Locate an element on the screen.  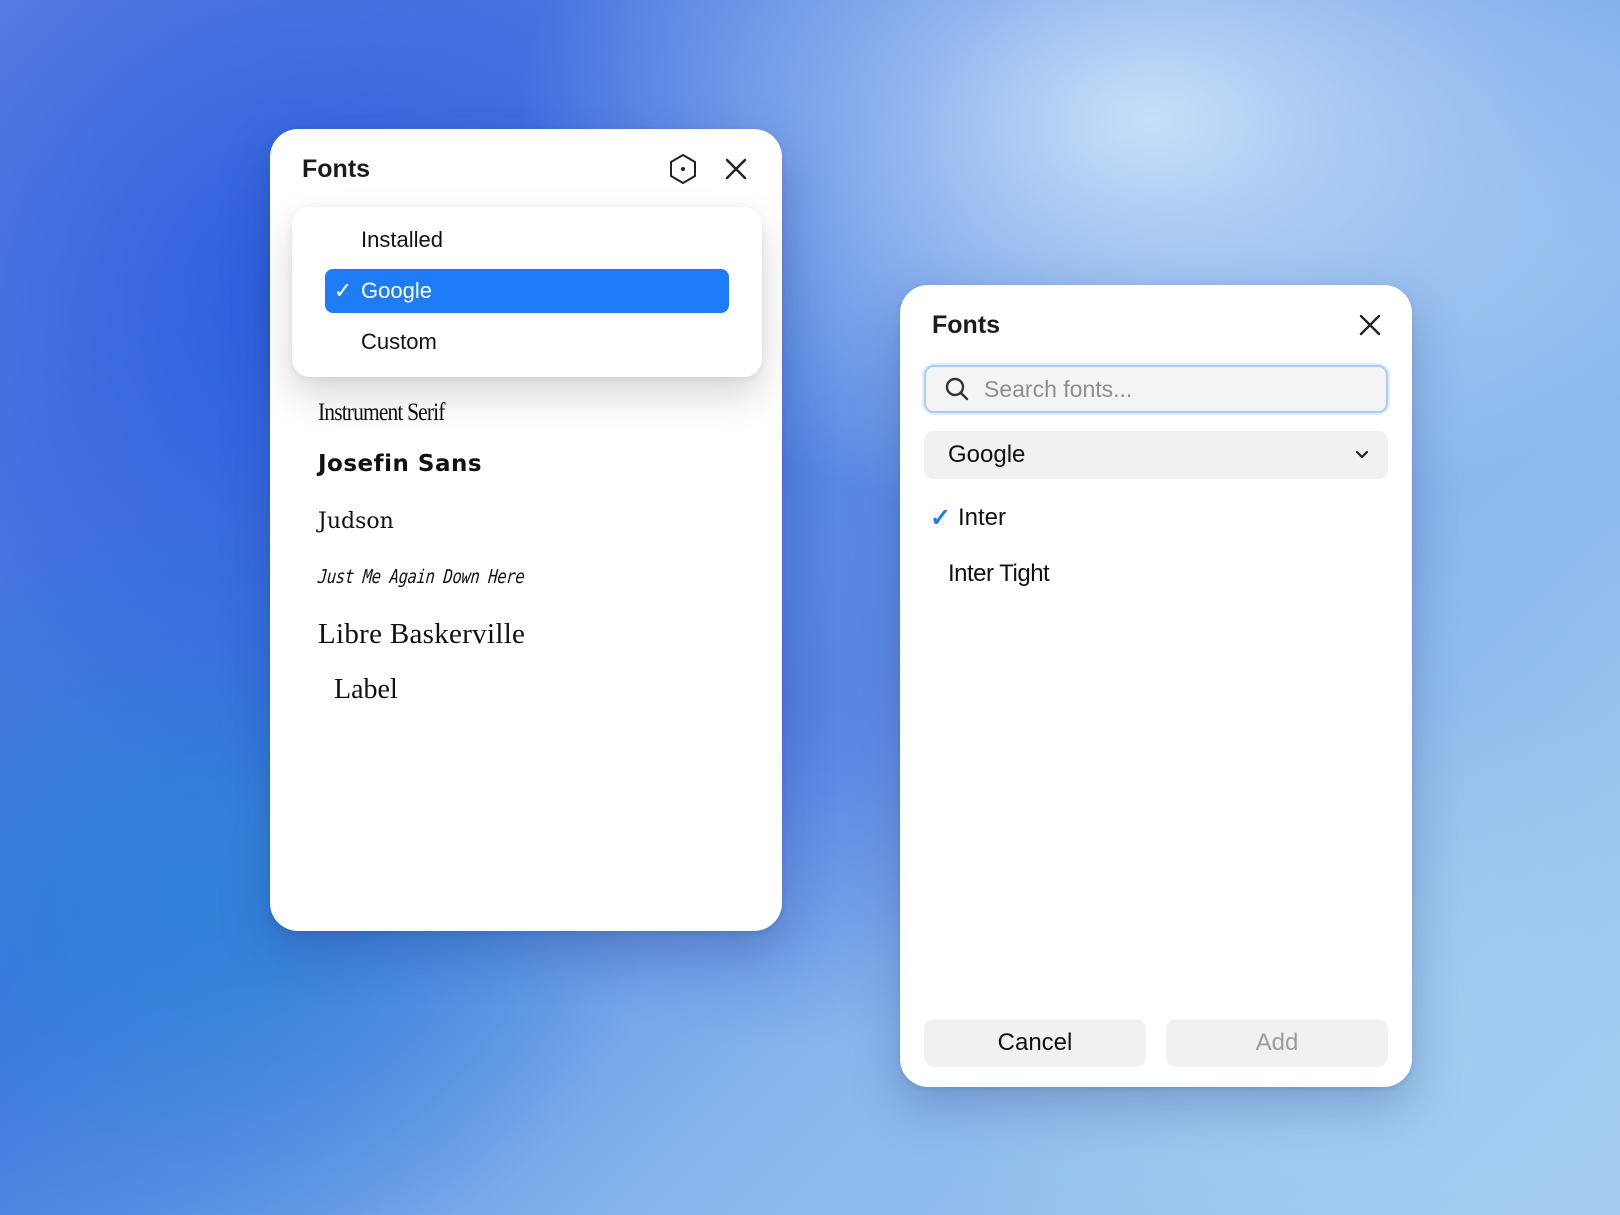
search-icon is located at coordinates (957, 389).